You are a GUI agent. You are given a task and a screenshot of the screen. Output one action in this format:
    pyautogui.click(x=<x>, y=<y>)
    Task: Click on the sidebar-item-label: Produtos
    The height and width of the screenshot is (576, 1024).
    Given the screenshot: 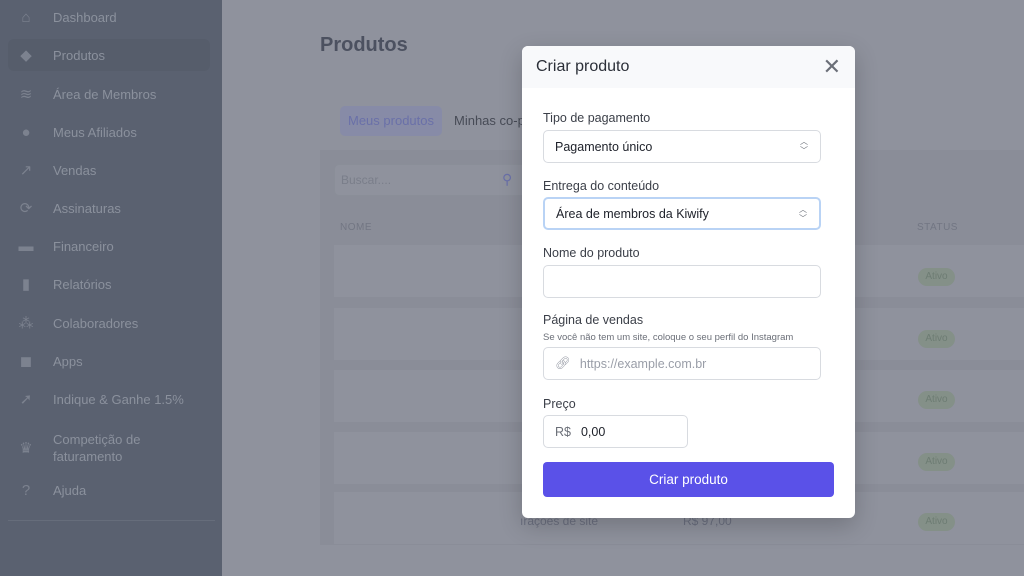 What is the action you would take?
    pyautogui.click(x=79, y=55)
    